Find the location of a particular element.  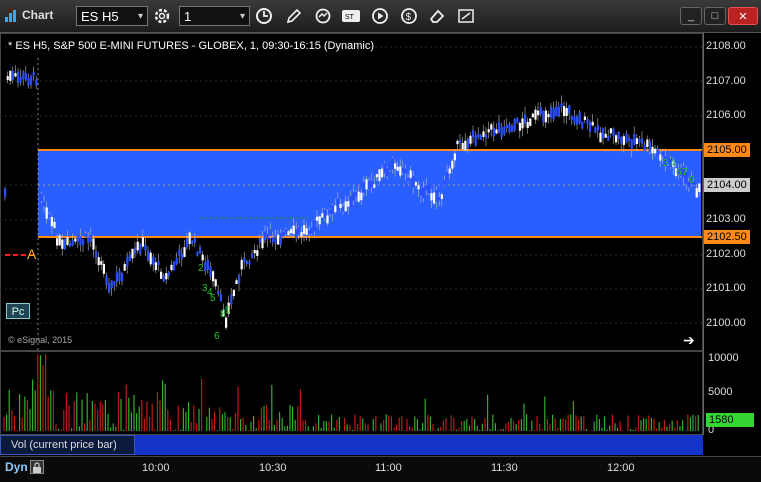

volume-title-bar: Vol (current price bar) is located at coordinates (67, 445).